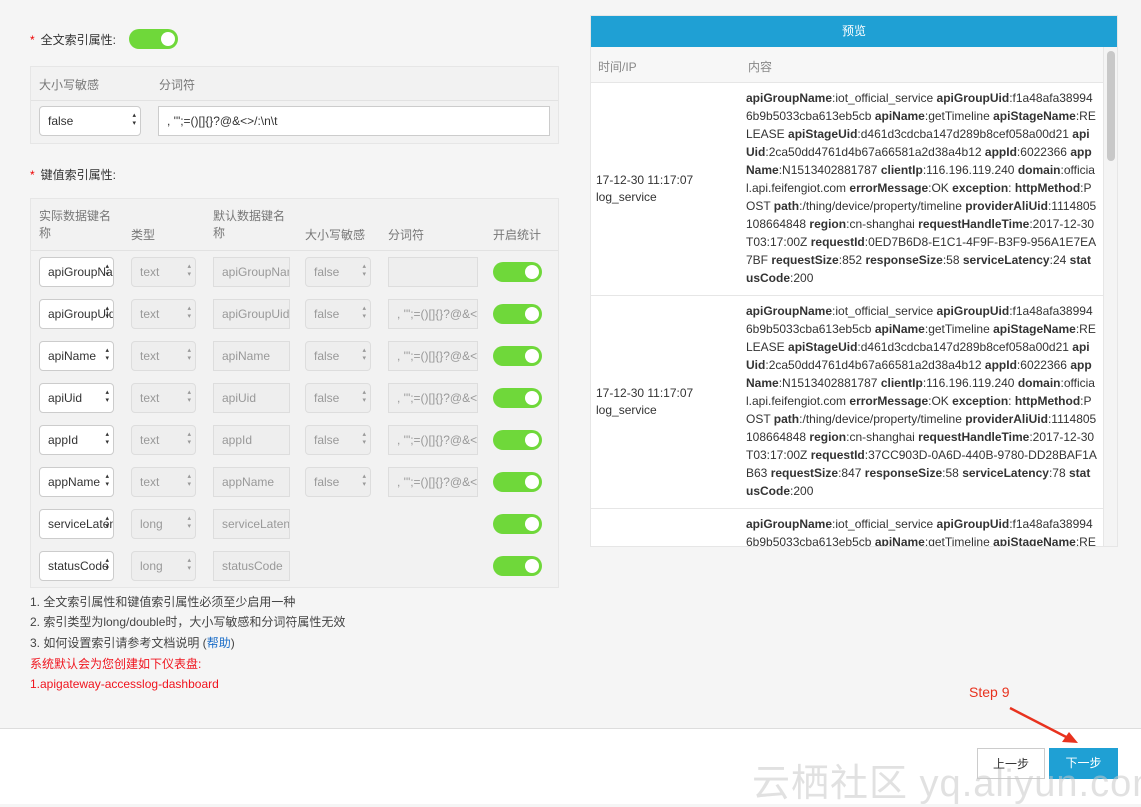 This screenshot has width=1141, height=807. I want to click on log-key: requestId, so click(837, 242).